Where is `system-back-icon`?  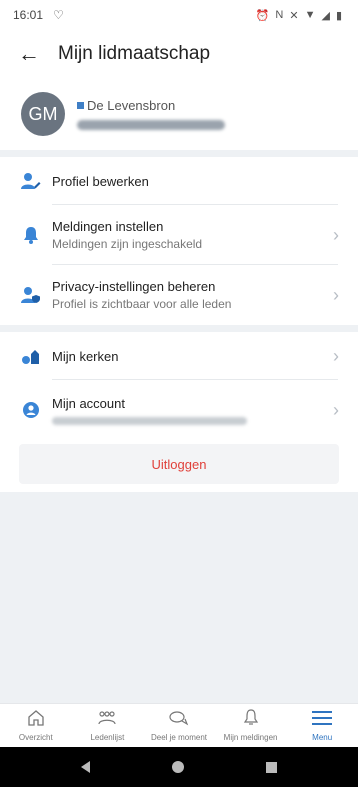
system-back-icon is located at coordinates (85, 767).